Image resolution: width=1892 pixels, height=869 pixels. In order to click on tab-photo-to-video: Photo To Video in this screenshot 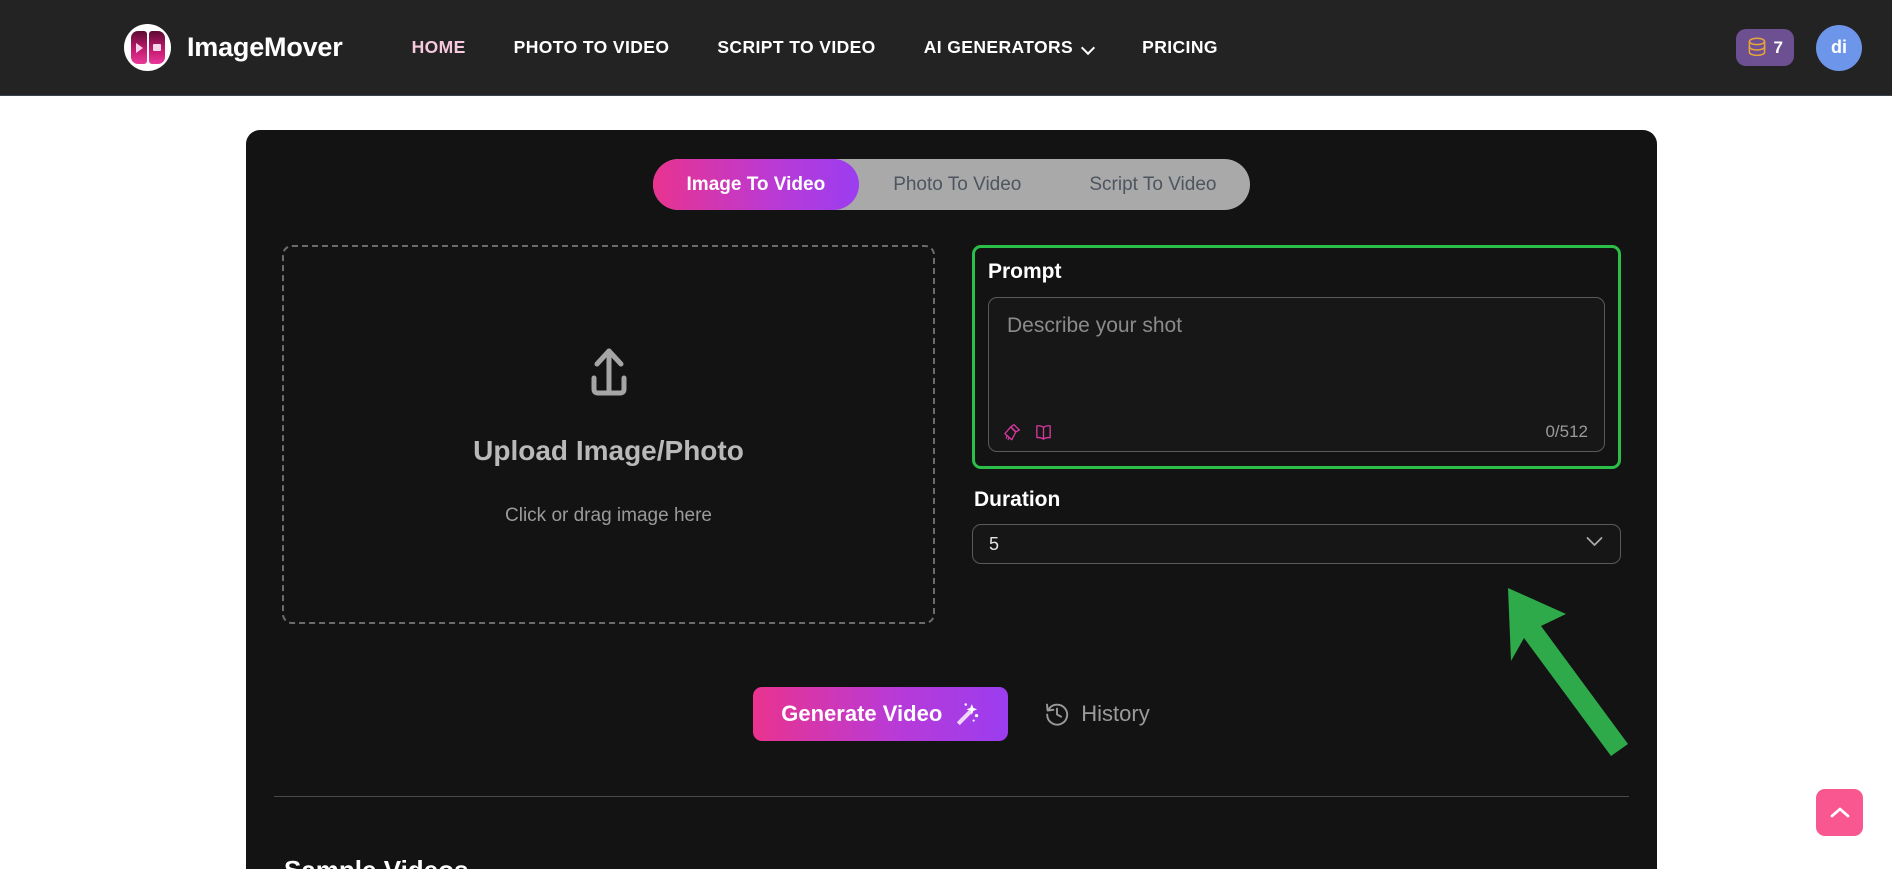, I will do `click(957, 184)`.